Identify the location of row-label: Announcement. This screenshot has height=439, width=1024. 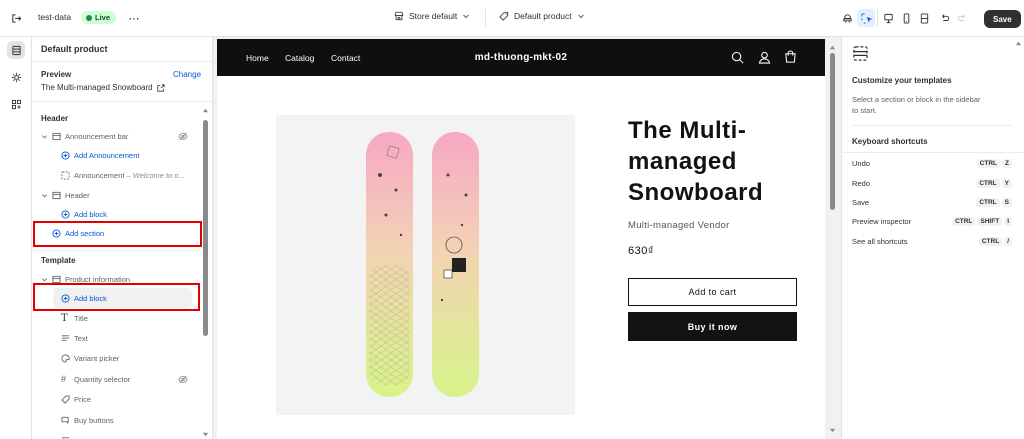
(99, 175).